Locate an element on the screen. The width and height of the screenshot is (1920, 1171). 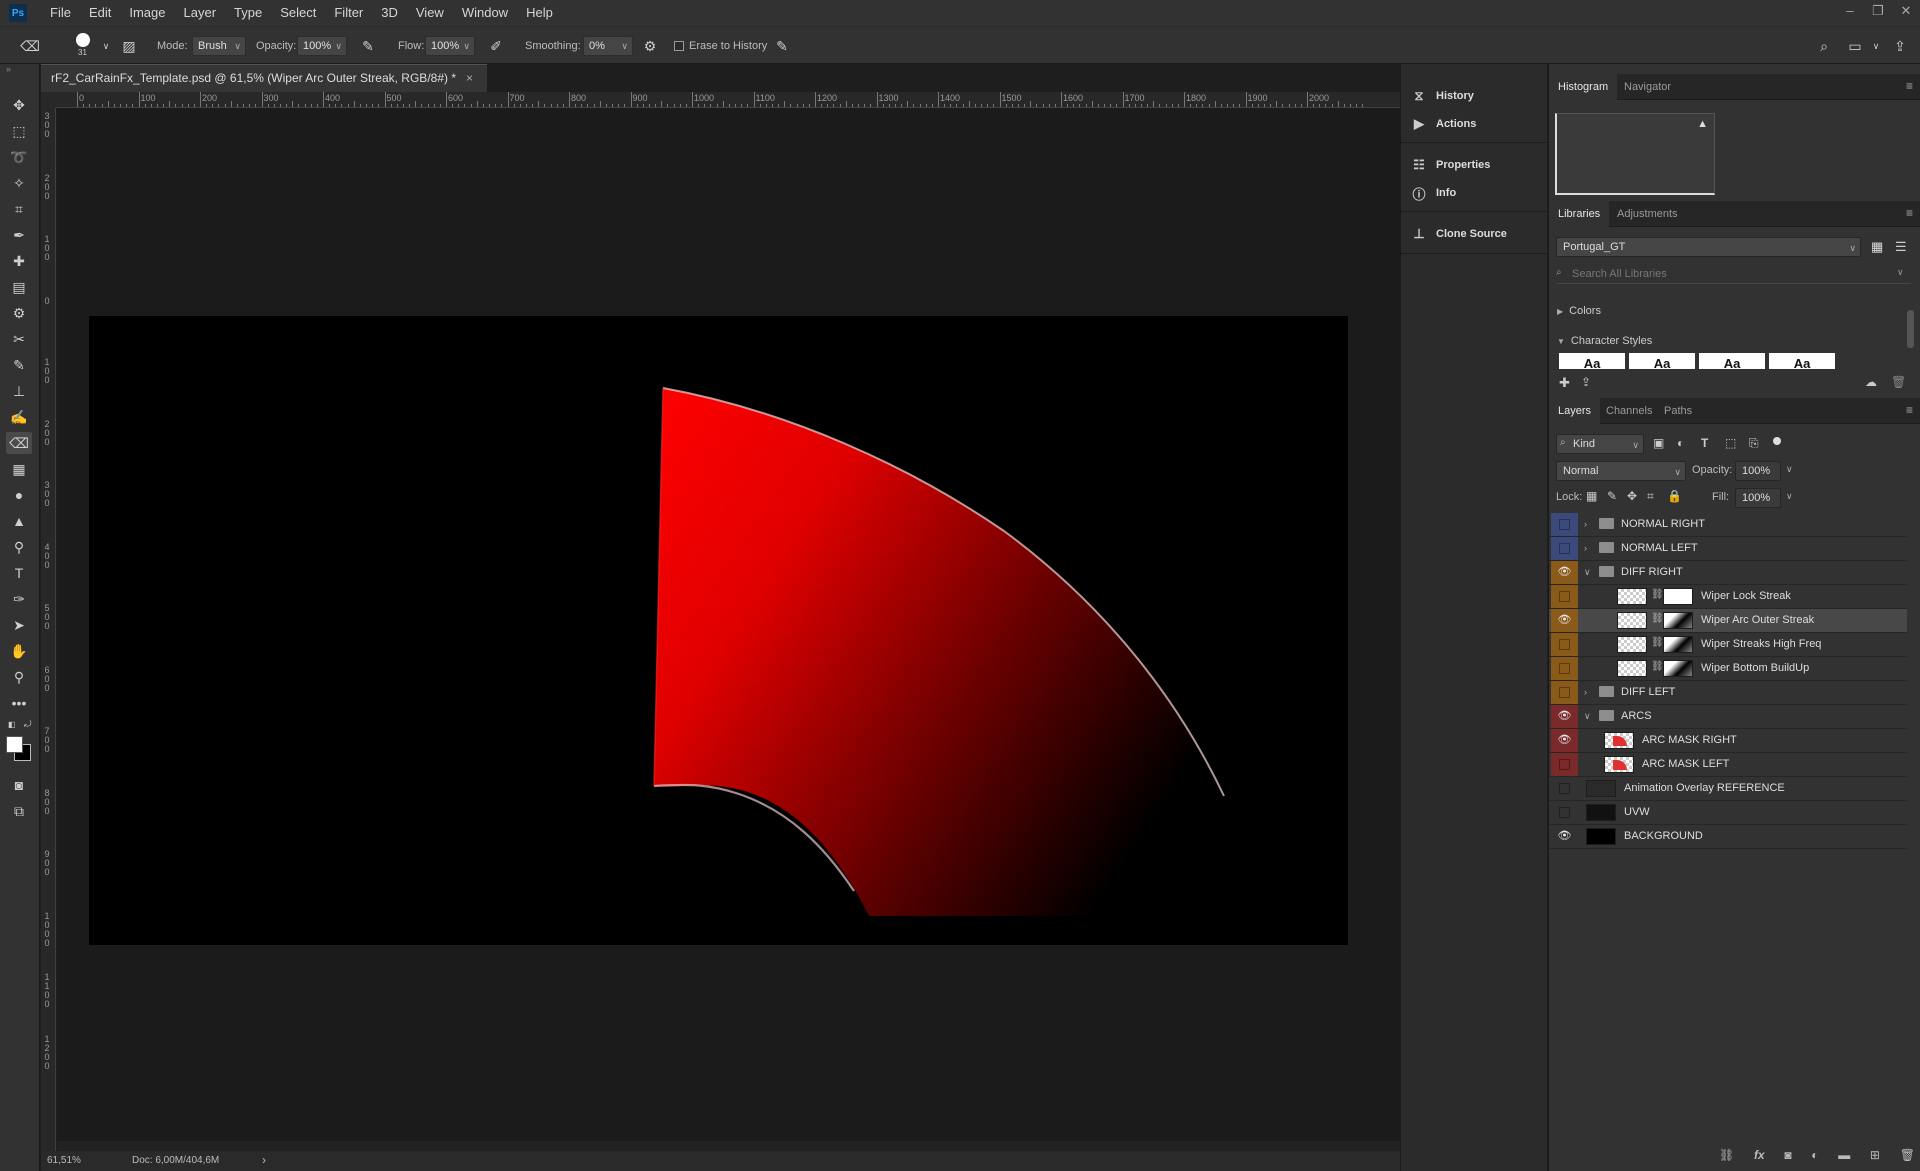
zoom-level: 61,51% is located at coordinates (64, 1160).